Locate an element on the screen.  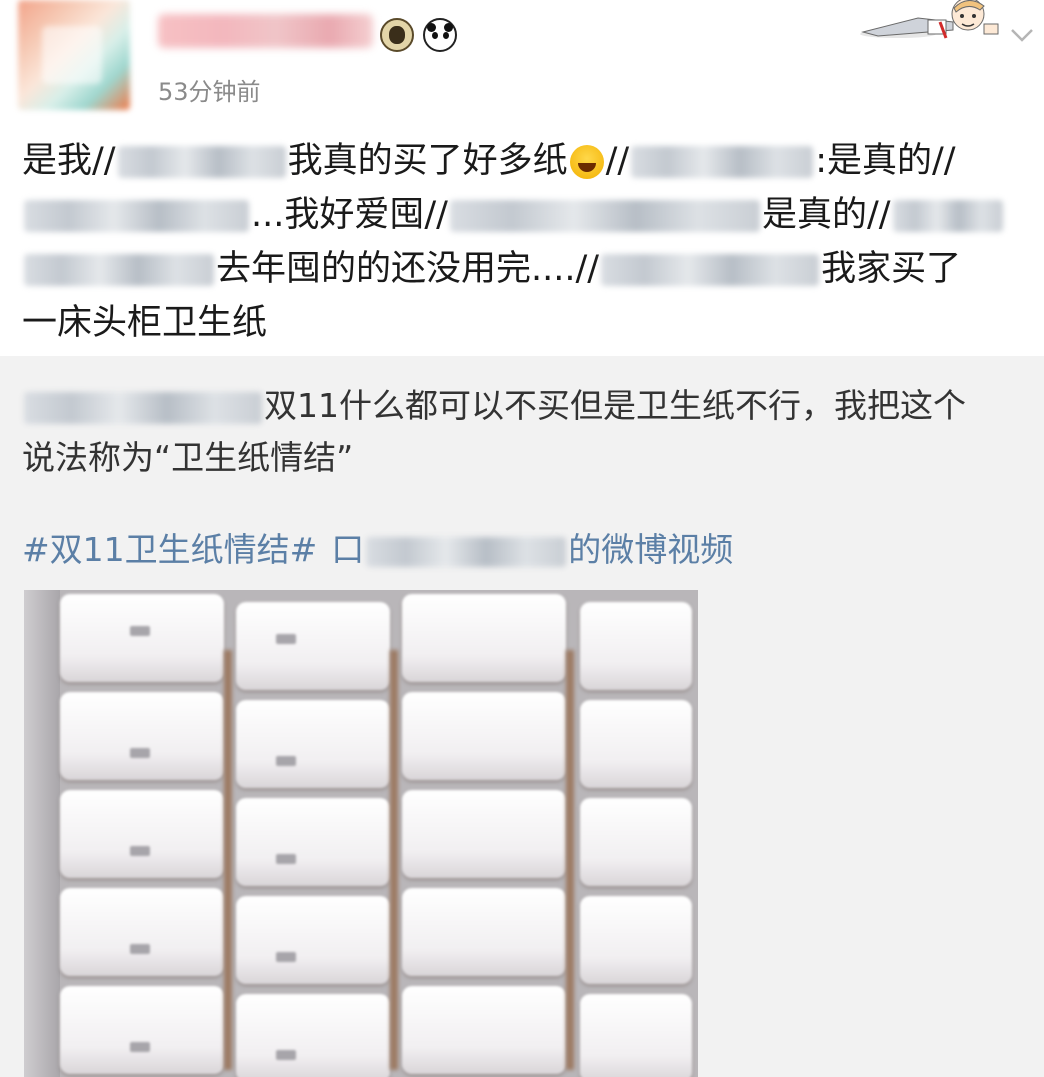
text-segment: // is located at coordinates (617, 161).